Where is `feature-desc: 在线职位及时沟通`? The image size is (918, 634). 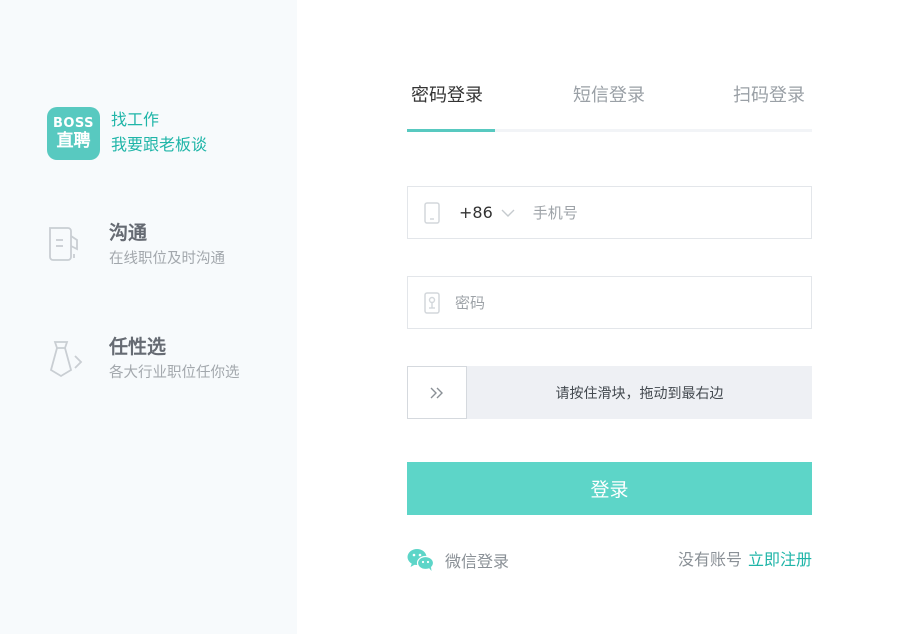
feature-desc: 在线职位及时沟通 is located at coordinates (167, 259).